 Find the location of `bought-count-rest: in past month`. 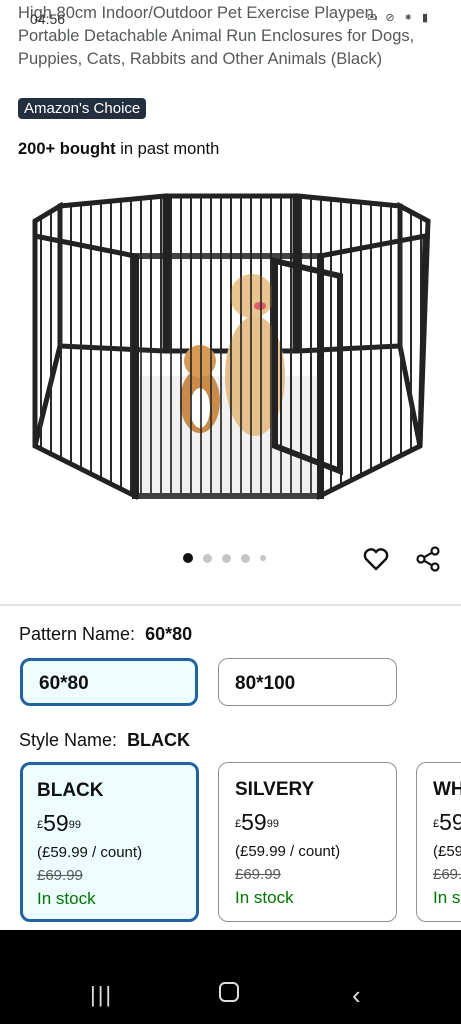

bought-count-rest: in past month is located at coordinates (167, 149).